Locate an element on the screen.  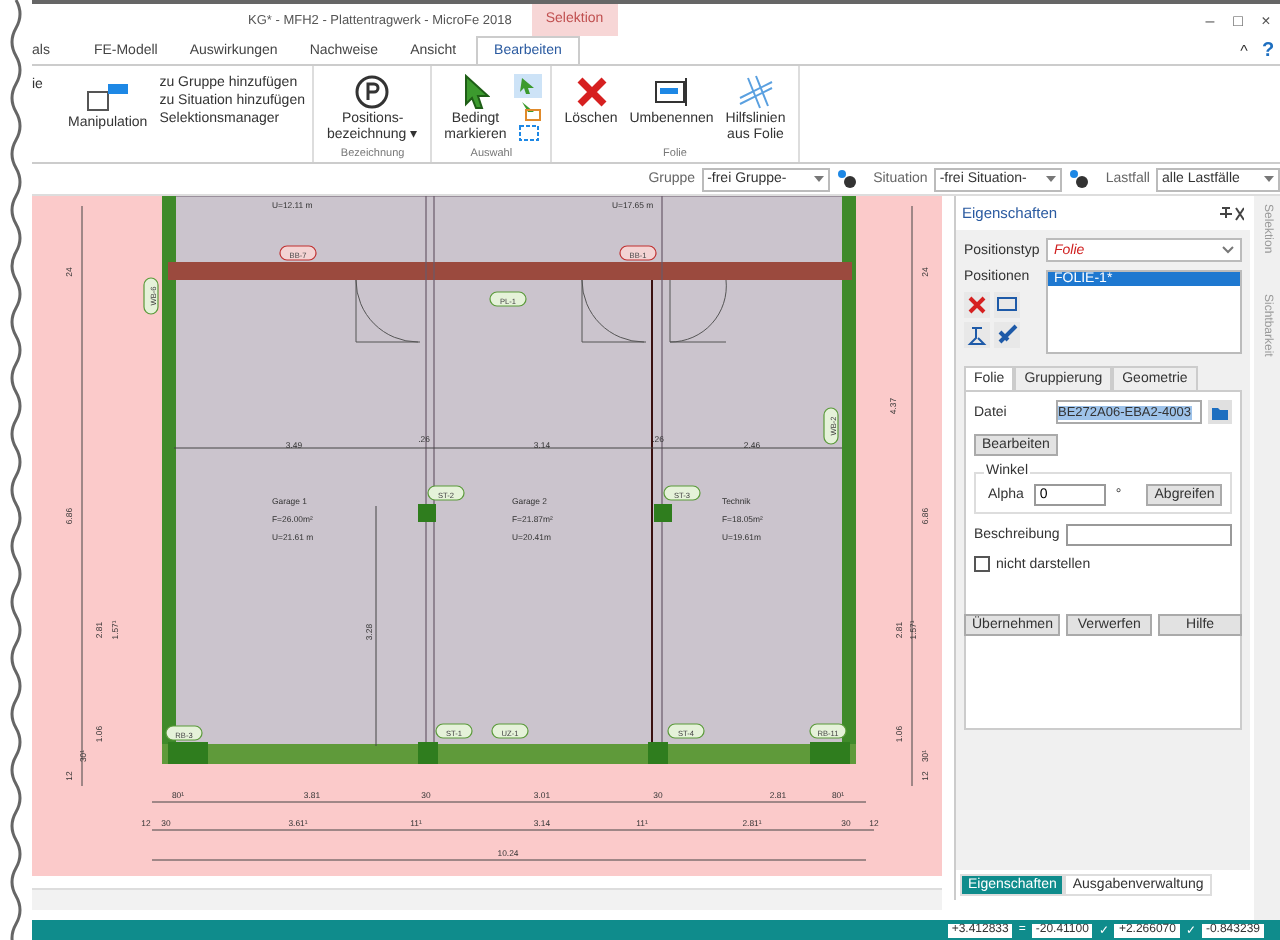
pin-icon is located at coordinates (1230, 213).